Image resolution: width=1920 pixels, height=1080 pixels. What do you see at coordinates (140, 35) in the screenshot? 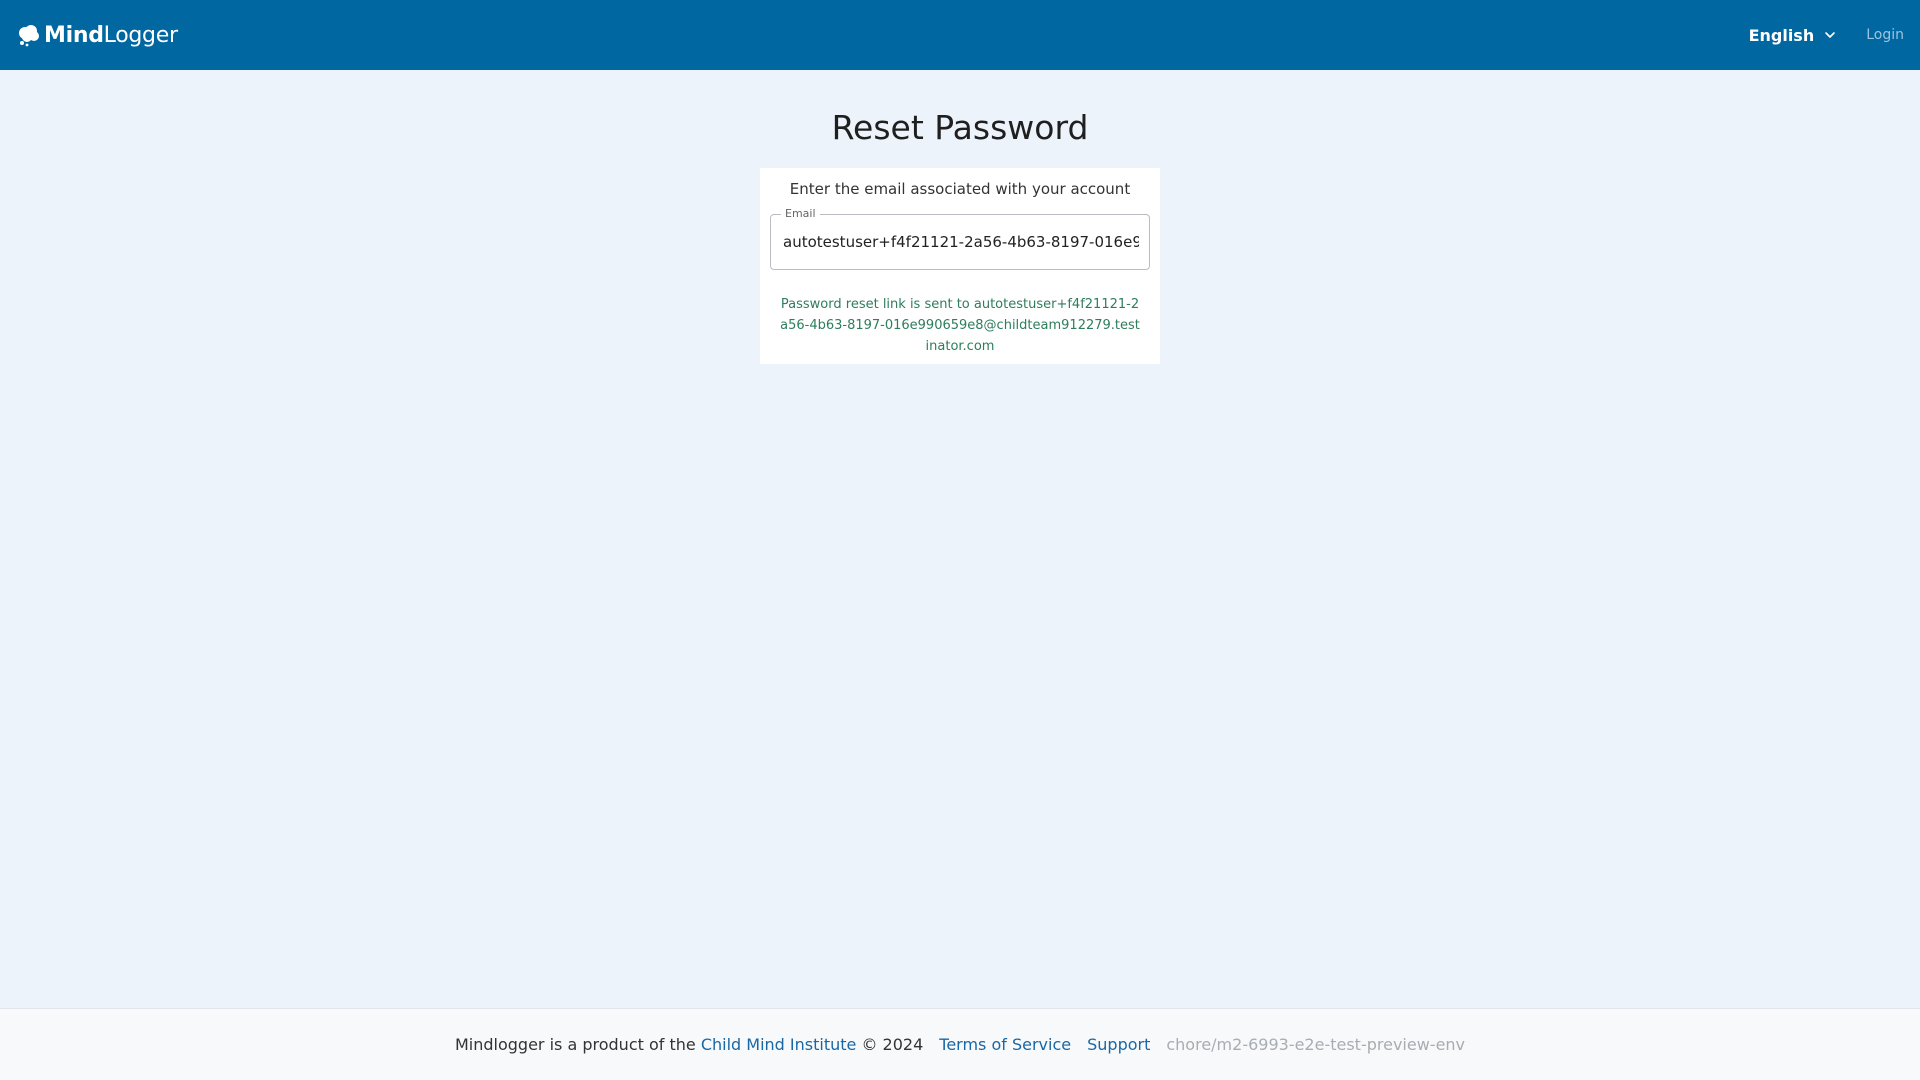
I see `brand-name-light: Logger` at bounding box center [140, 35].